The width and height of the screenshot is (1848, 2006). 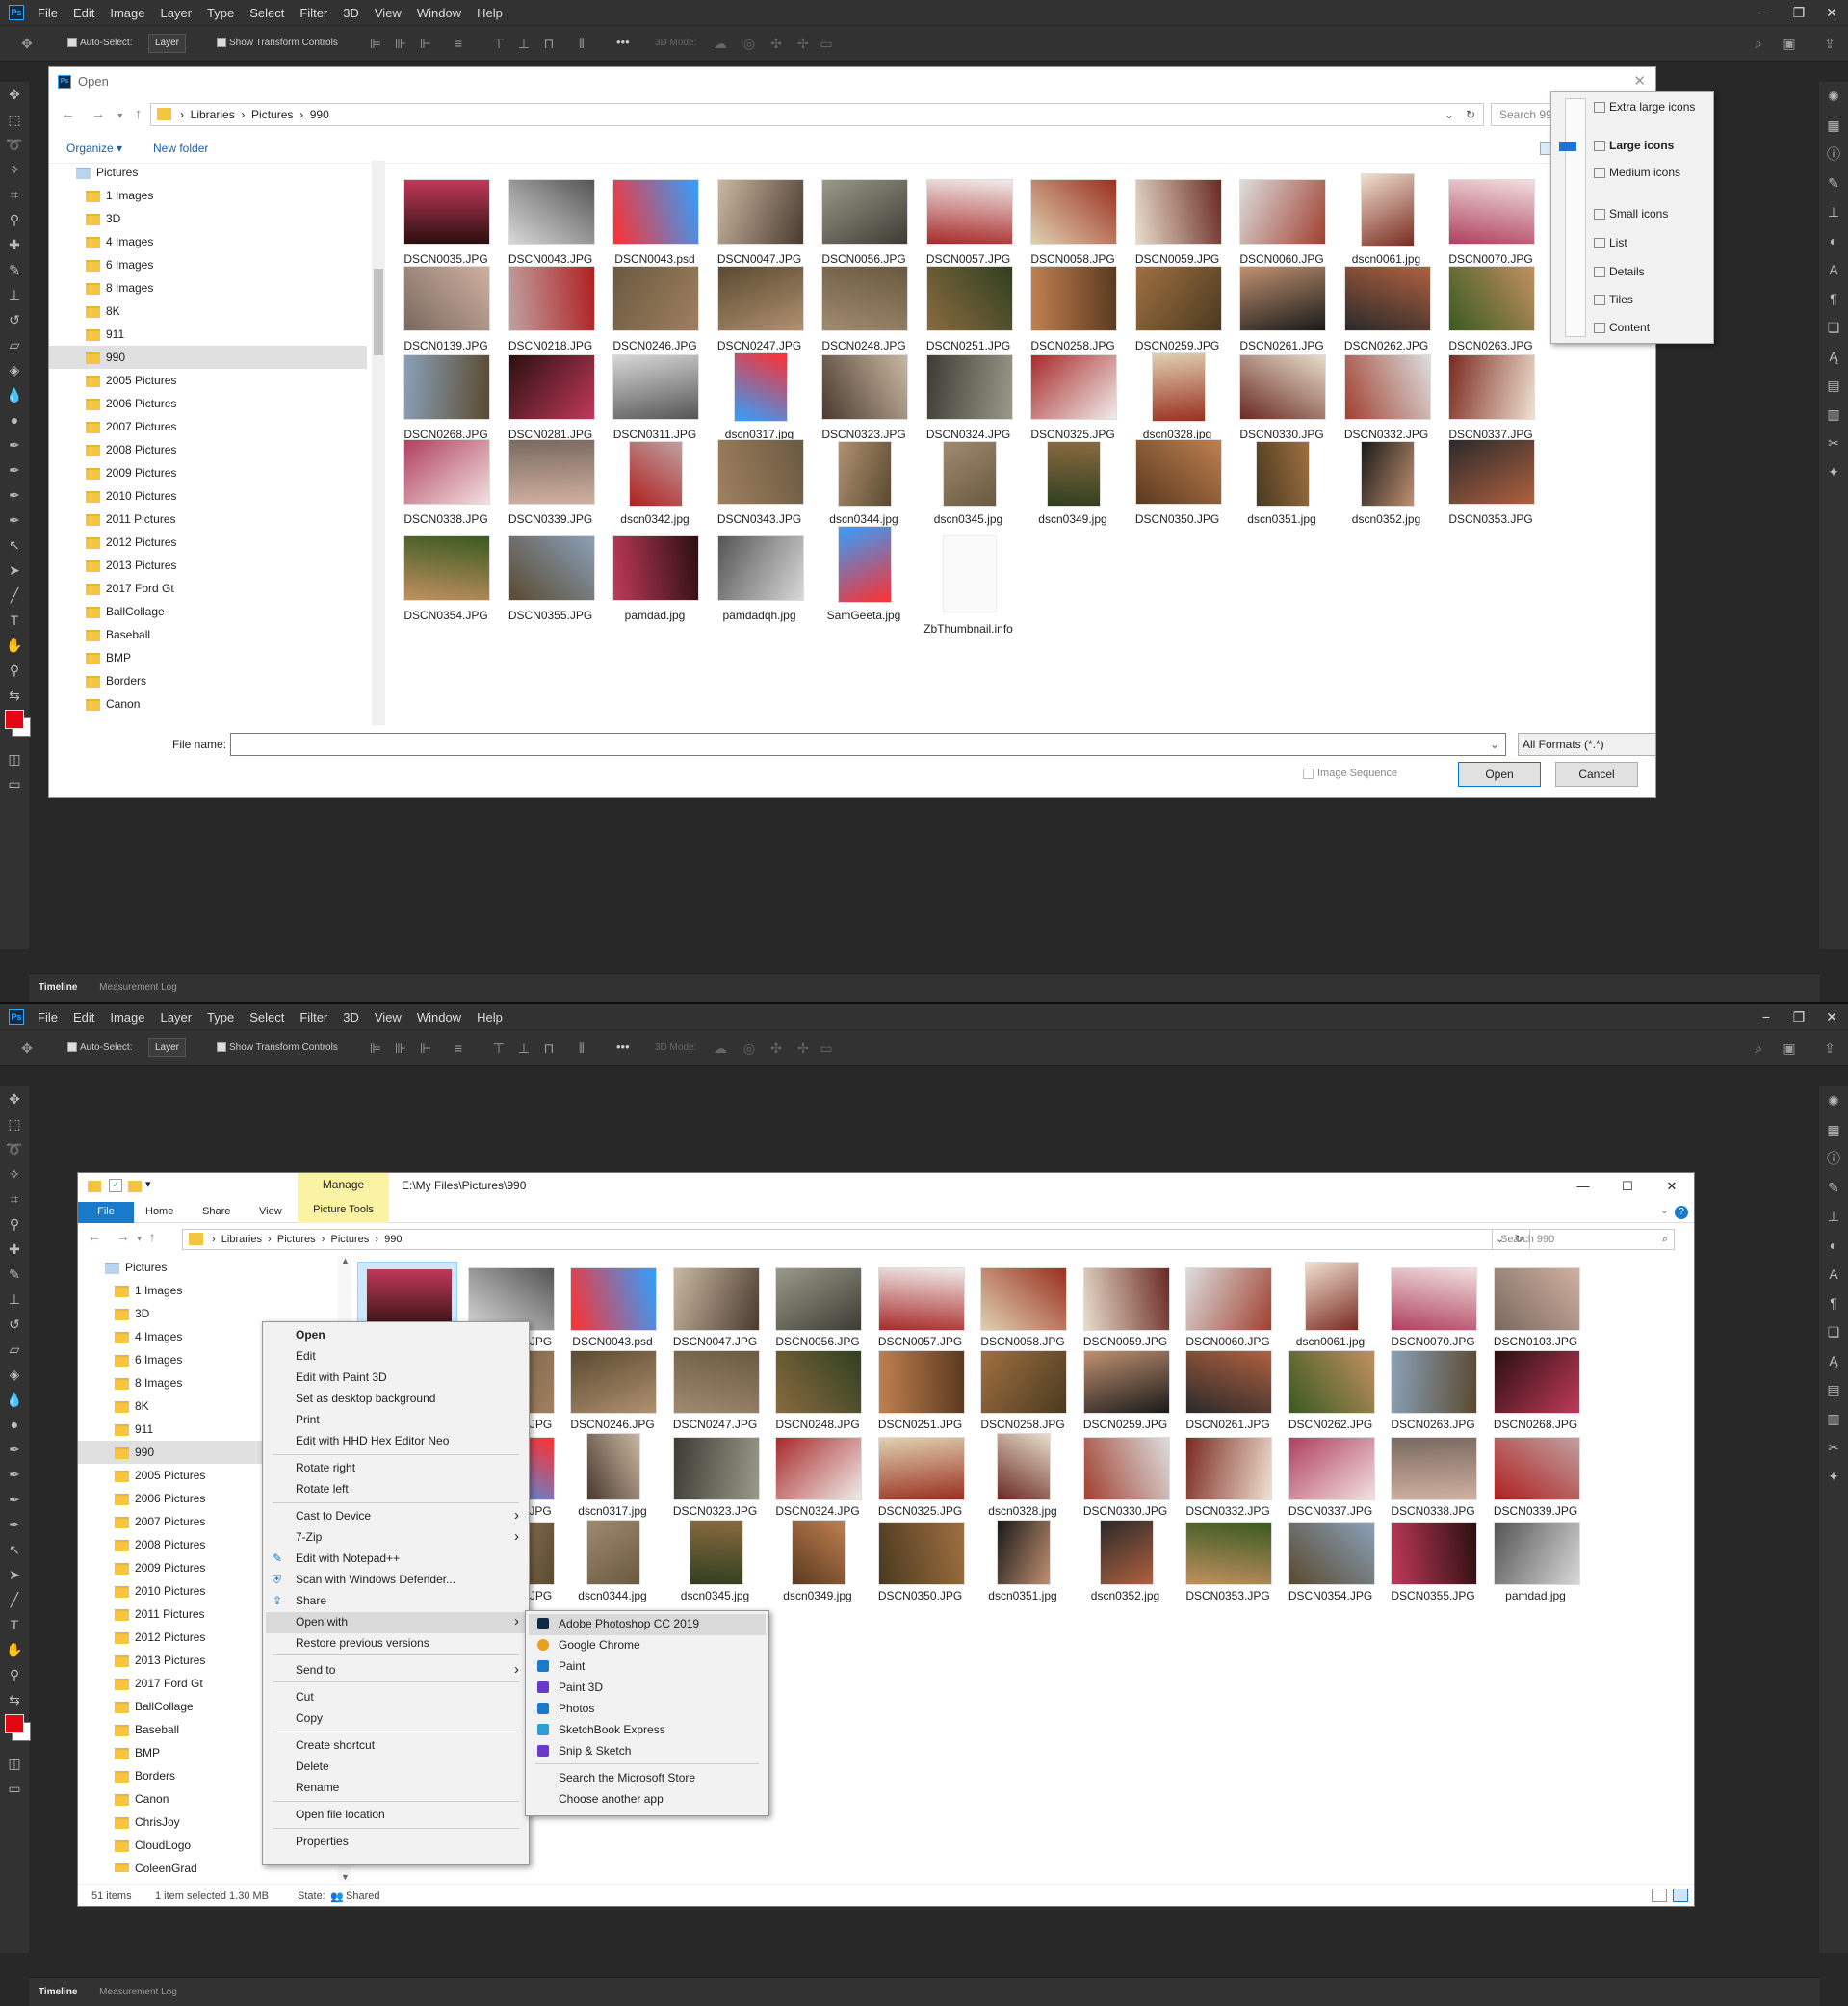 I want to click on show-transform-checkbox: Show Transform Controls, so click(x=277, y=43).